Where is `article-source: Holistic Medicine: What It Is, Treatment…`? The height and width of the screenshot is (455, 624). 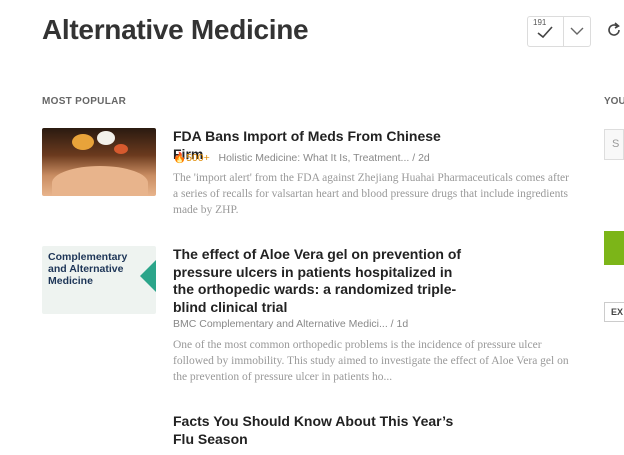
article-source: Holistic Medicine: What It Is, Treatment… is located at coordinates (314, 158).